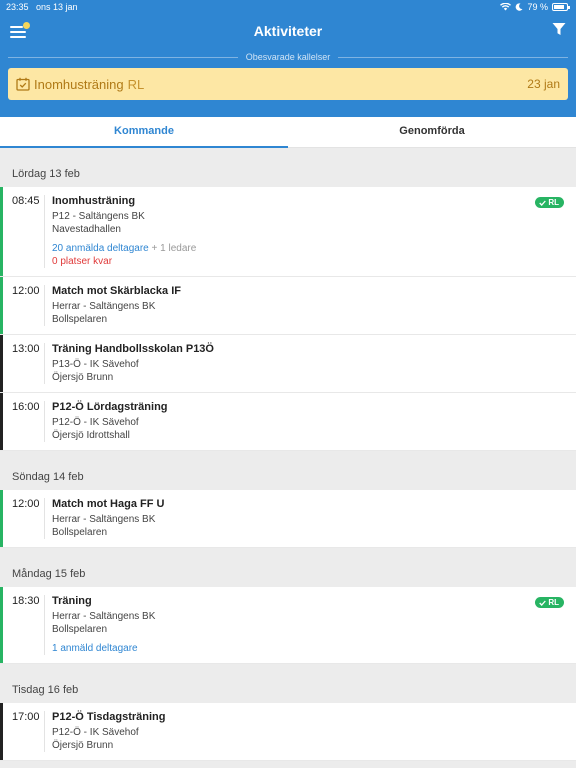 Image resolution: width=576 pixels, height=768 pixels. What do you see at coordinates (109, 717) in the screenshot?
I see `event-name: P12-Ö Tisdagsträning` at bounding box center [109, 717].